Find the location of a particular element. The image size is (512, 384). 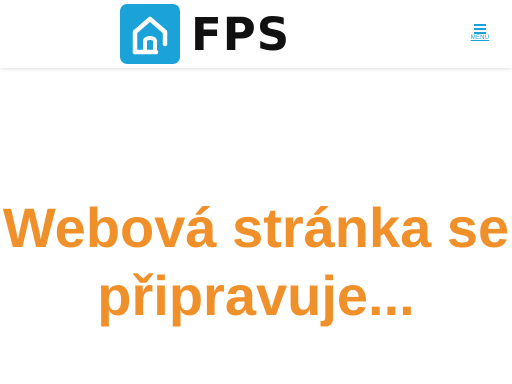

menu-button: MENU is located at coordinates (480, 36).